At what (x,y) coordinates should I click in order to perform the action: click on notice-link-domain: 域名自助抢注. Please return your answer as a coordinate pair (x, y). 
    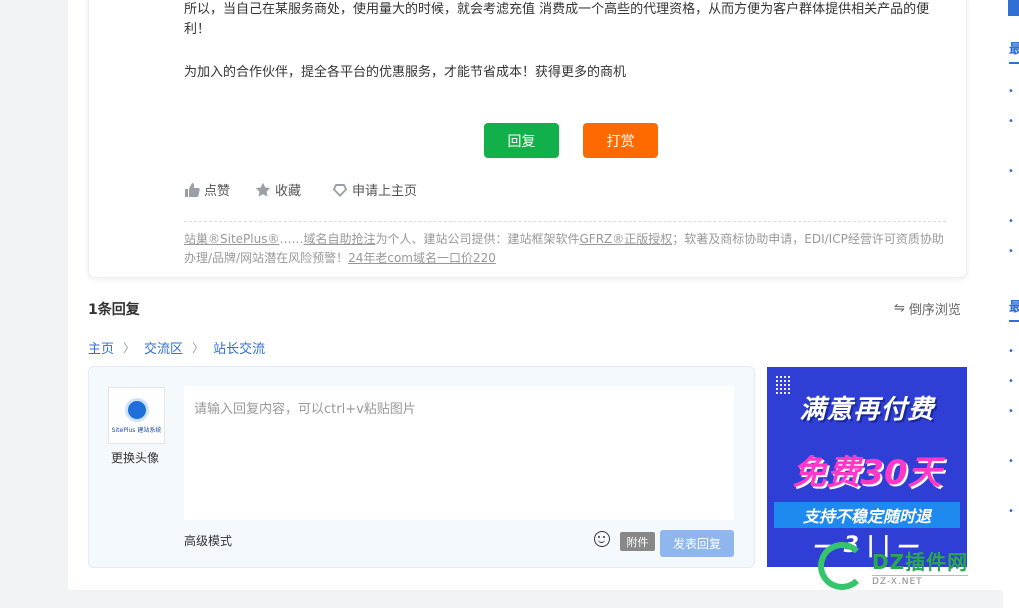
    Looking at the image, I should click on (339, 239).